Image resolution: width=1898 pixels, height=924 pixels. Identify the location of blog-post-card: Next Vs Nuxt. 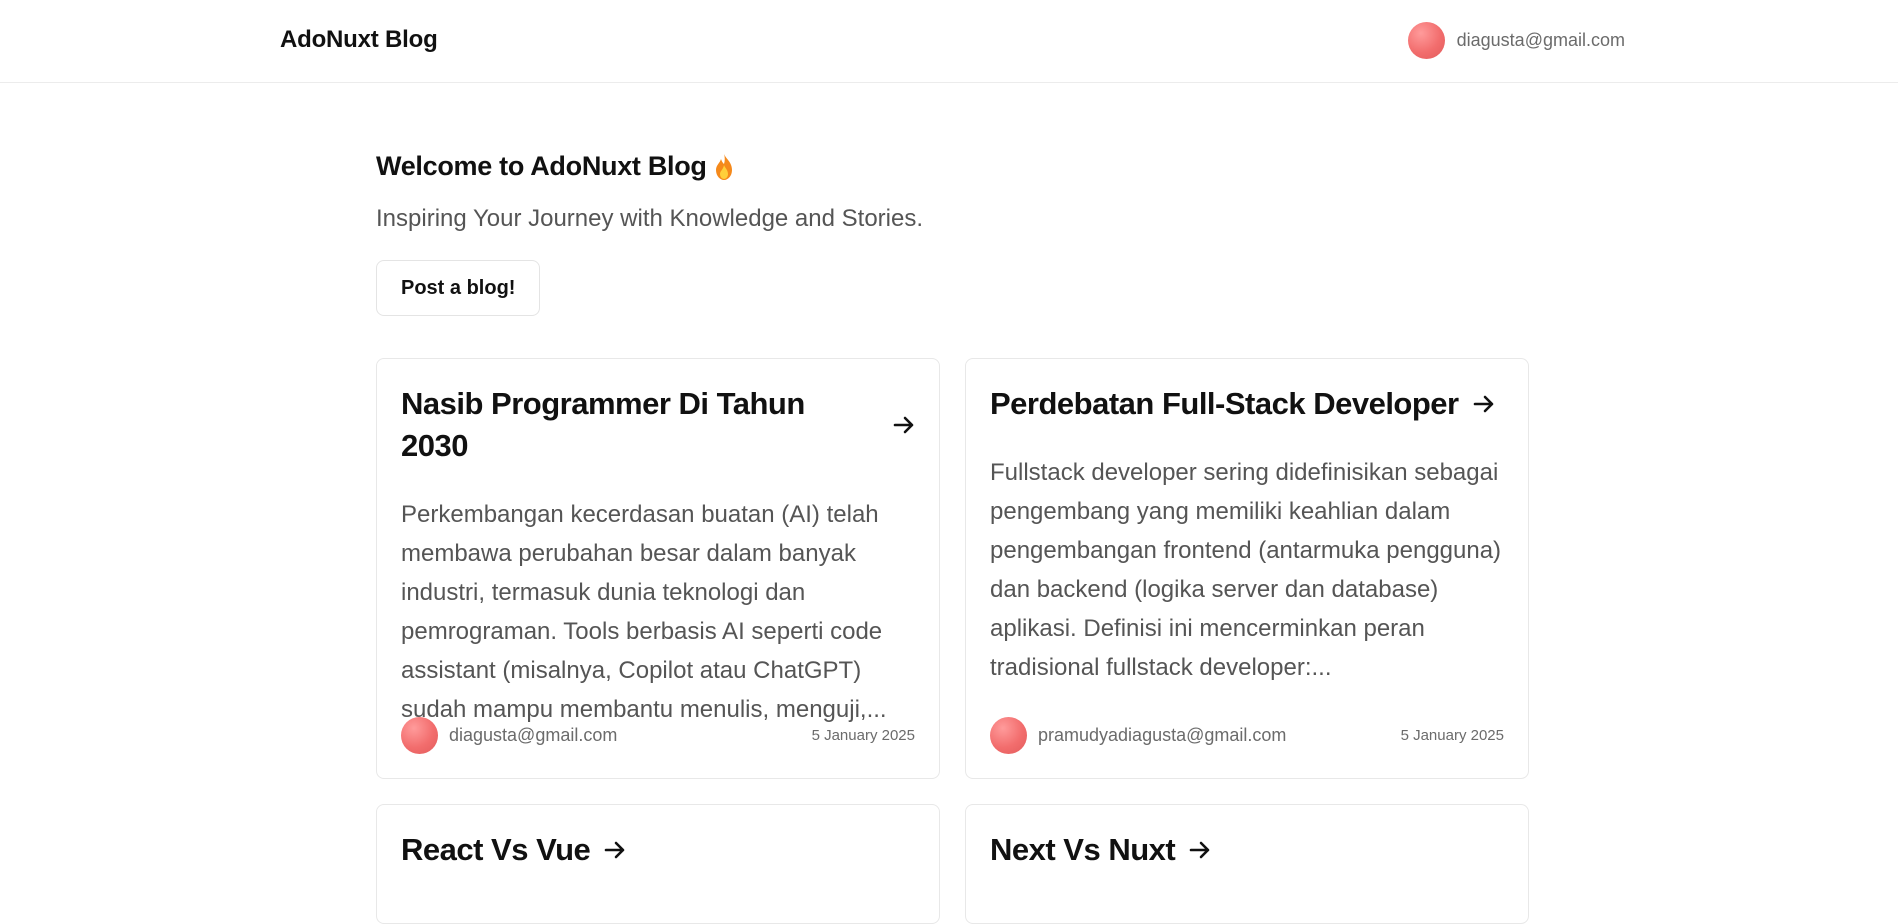
(1247, 864).